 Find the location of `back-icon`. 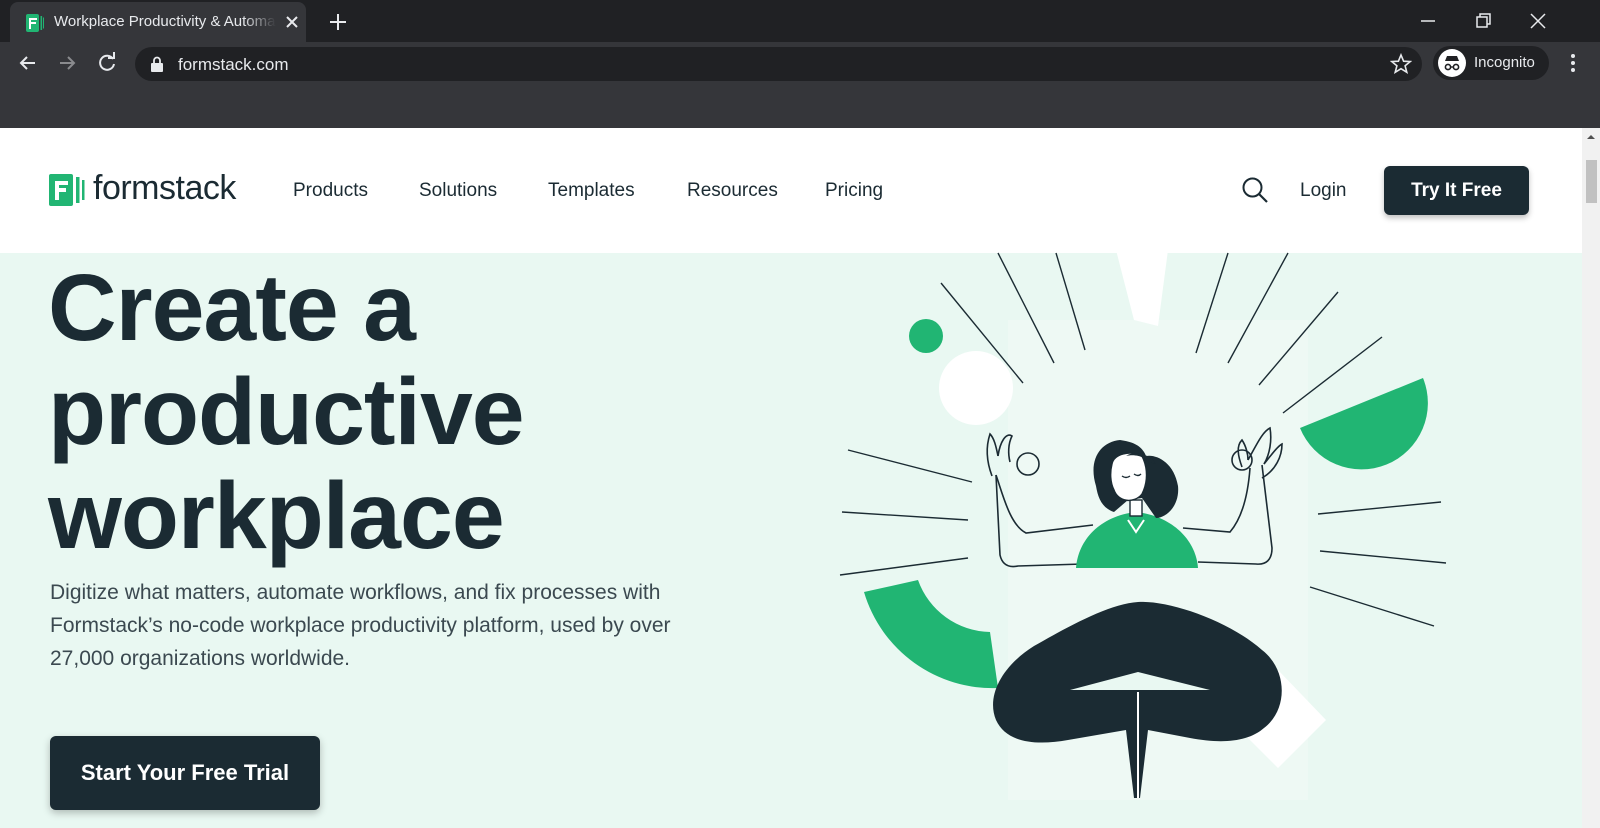

back-icon is located at coordinates (28, 63).